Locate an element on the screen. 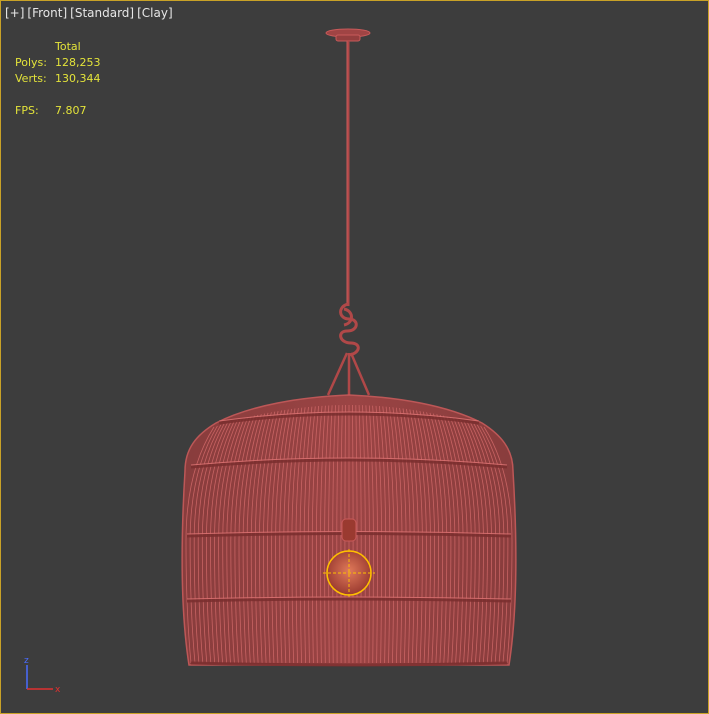 This screenshot has height=714, width=709. hanging-fork is located at coordinates (348, 374).